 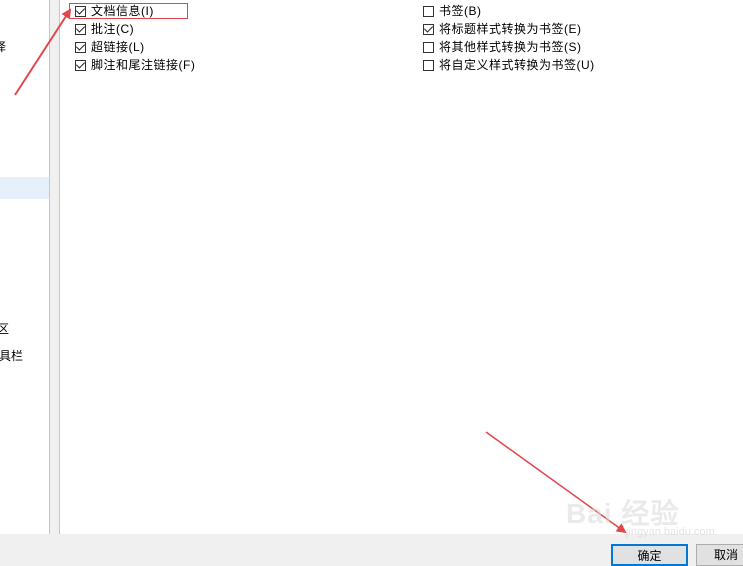 I want to click on option-hyperlinks: 超链接(L), so click(x=110, y=47).